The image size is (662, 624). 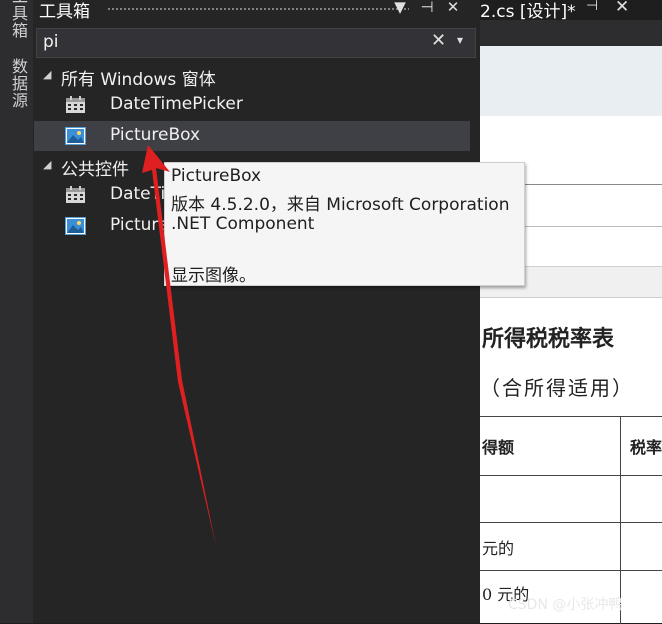 What do you see at coordinates (498, 548) in the screenshot?
I see `table-cell: 元的` at bounding box center [498, 548].